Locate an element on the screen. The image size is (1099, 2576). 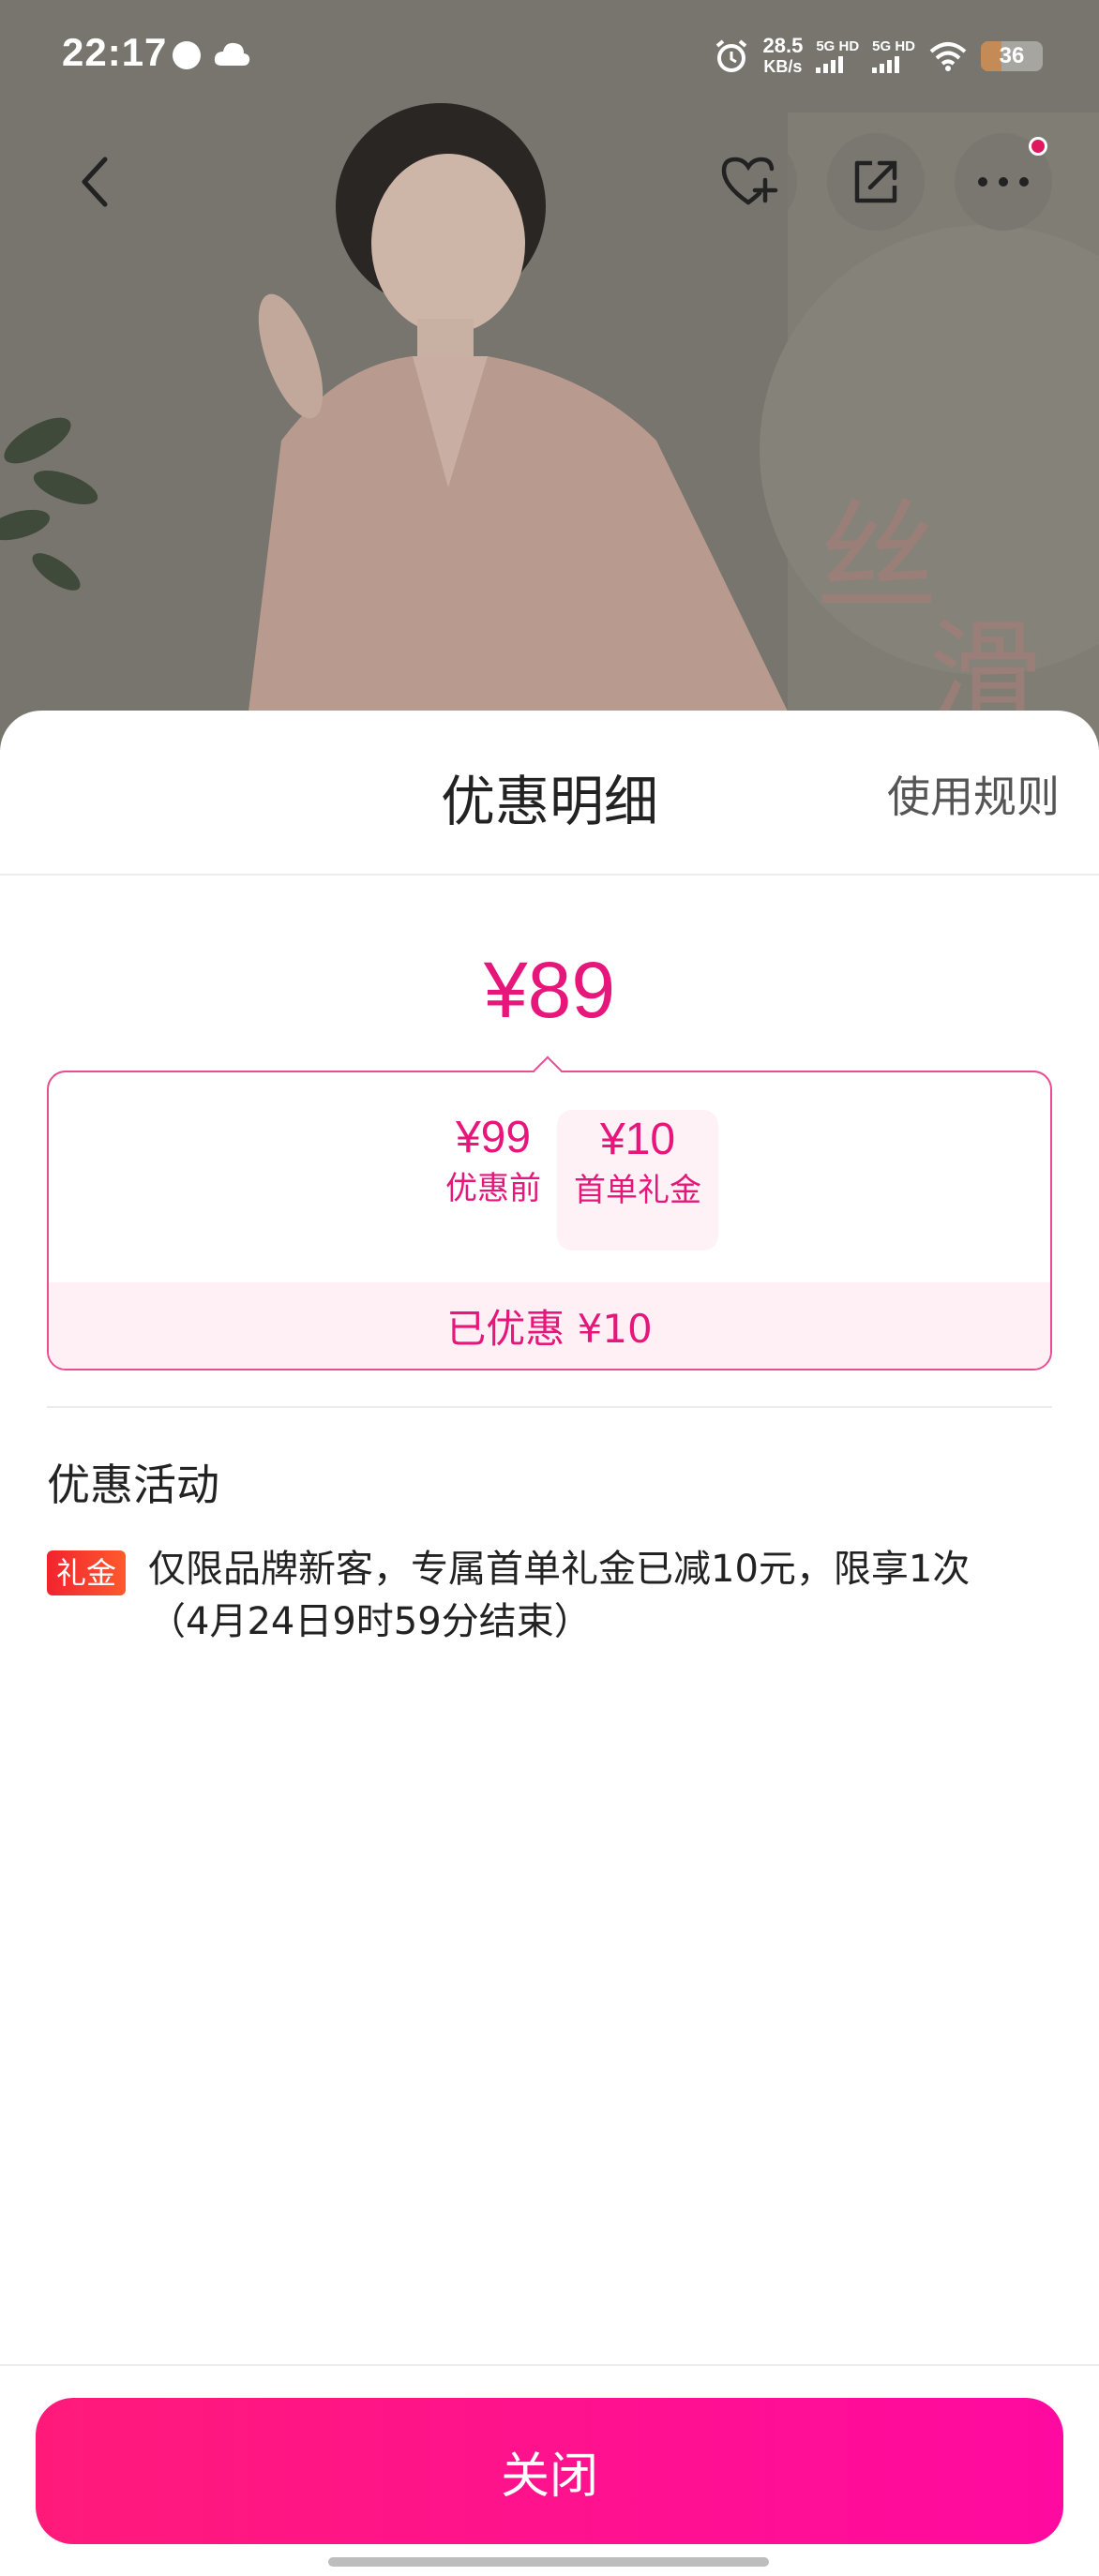
status-bar: 22:17 28.5 KB/s 5G HD 5G HD 36 is located at coordinates (549, 56).